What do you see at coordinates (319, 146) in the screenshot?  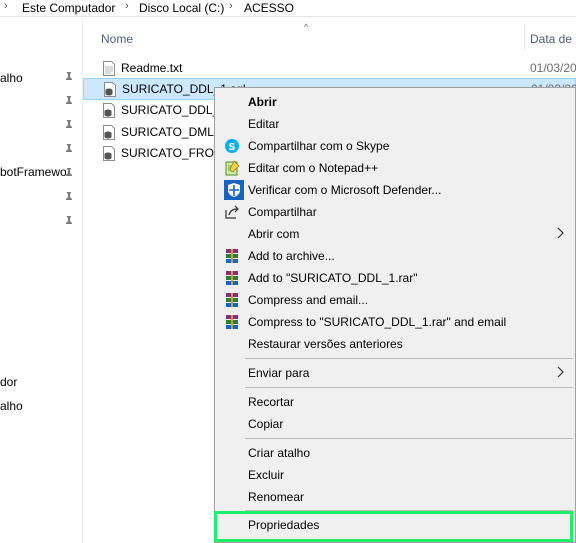 I see `menu-item-label: Compartilhar com o Skype` at bounding box center [319, 146].